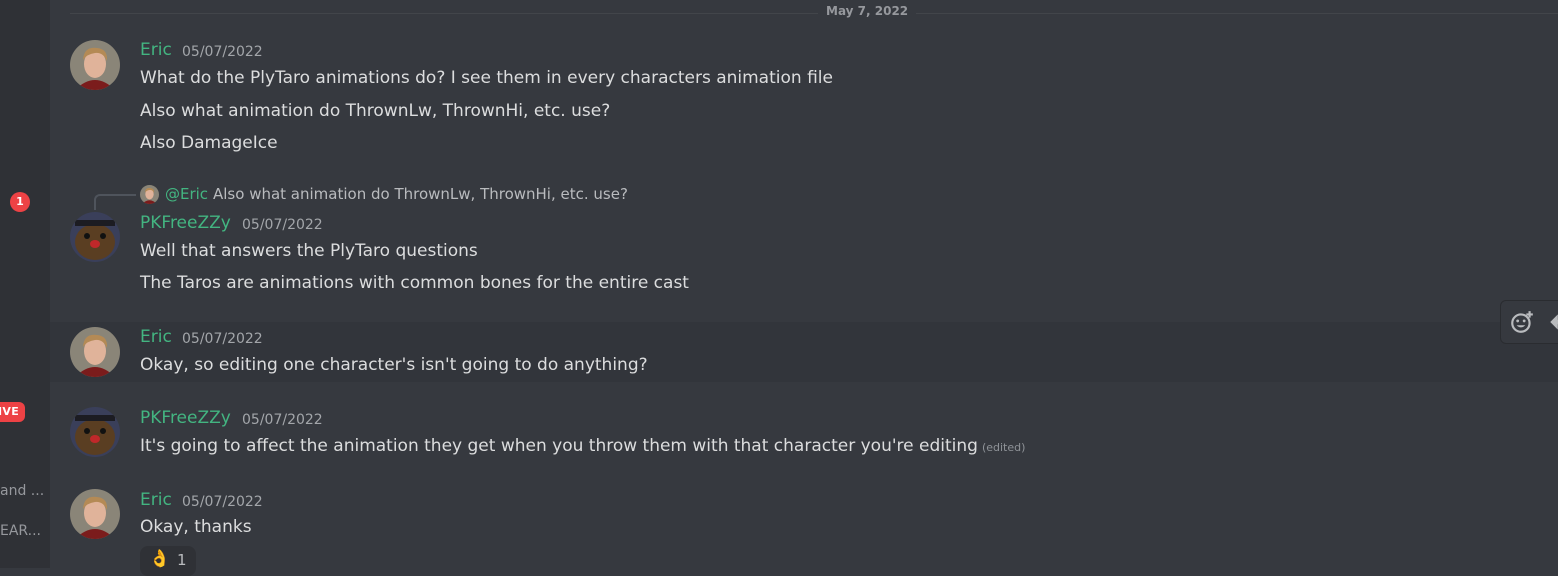 The height and width of the screenshot is (576, 1558). What do you see at coordinates (1522, 322) in the screenshot?
I see `add-reaction-icon` at bounding box center [1522, 322].